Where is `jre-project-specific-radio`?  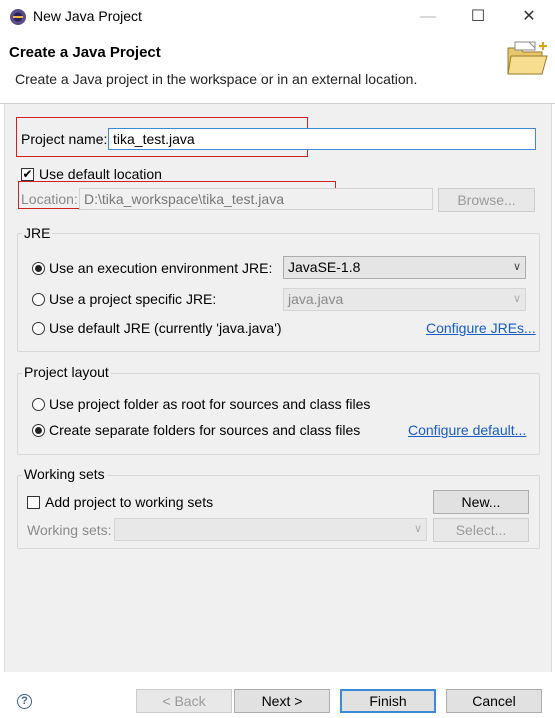 jre-project-specific-radio is located at coordinates (38, 299).